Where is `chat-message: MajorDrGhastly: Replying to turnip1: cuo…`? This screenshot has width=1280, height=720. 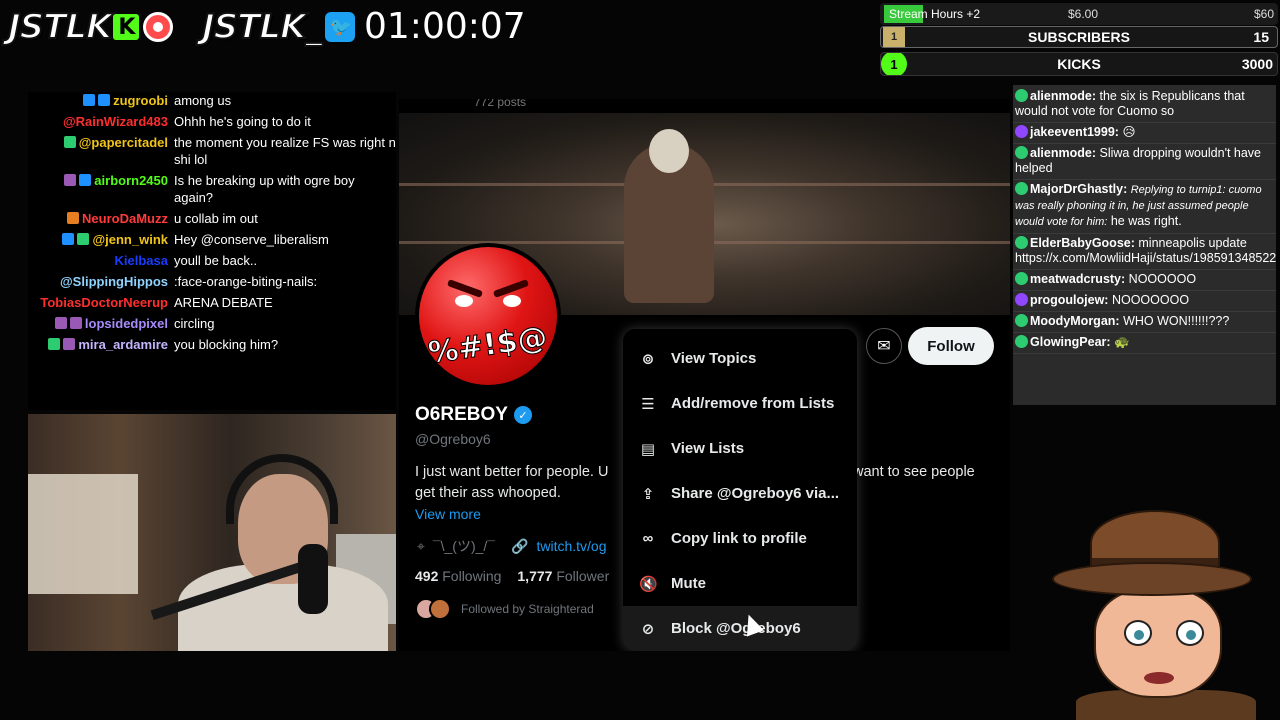
chat-message: MajorDrGhastly: Replying to turnip1: cuo… is located at coordinates (1144, 207).